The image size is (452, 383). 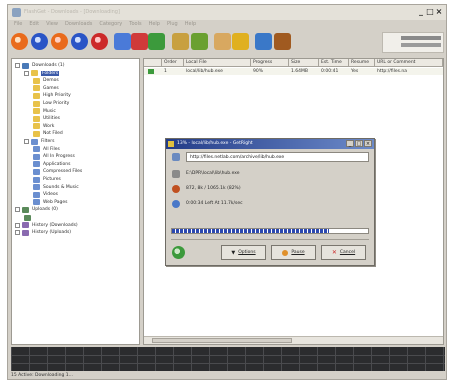 What do you see at coordinates (50, 202) in the screenshot?
I see `tree-item: Web Pages` at bounding box center [50, 202].